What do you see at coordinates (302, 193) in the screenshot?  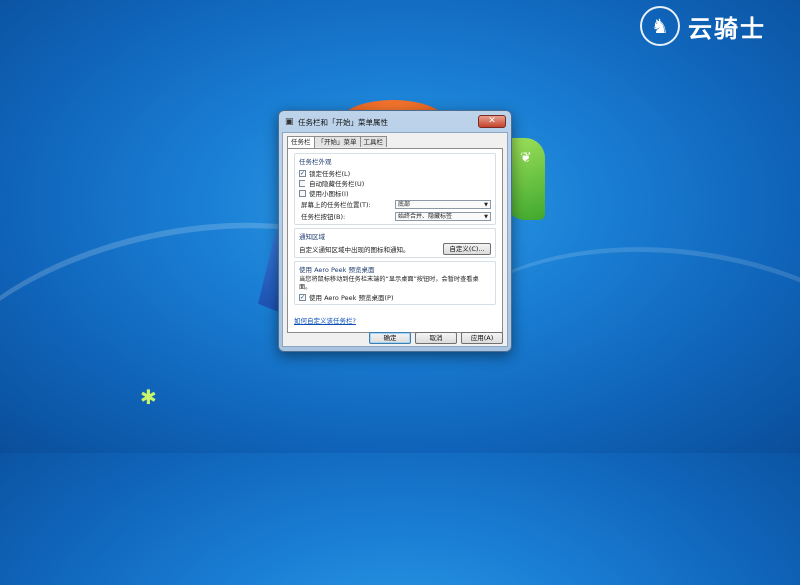 I see `small-icons-checkbox` at bounding box center [302, 193].